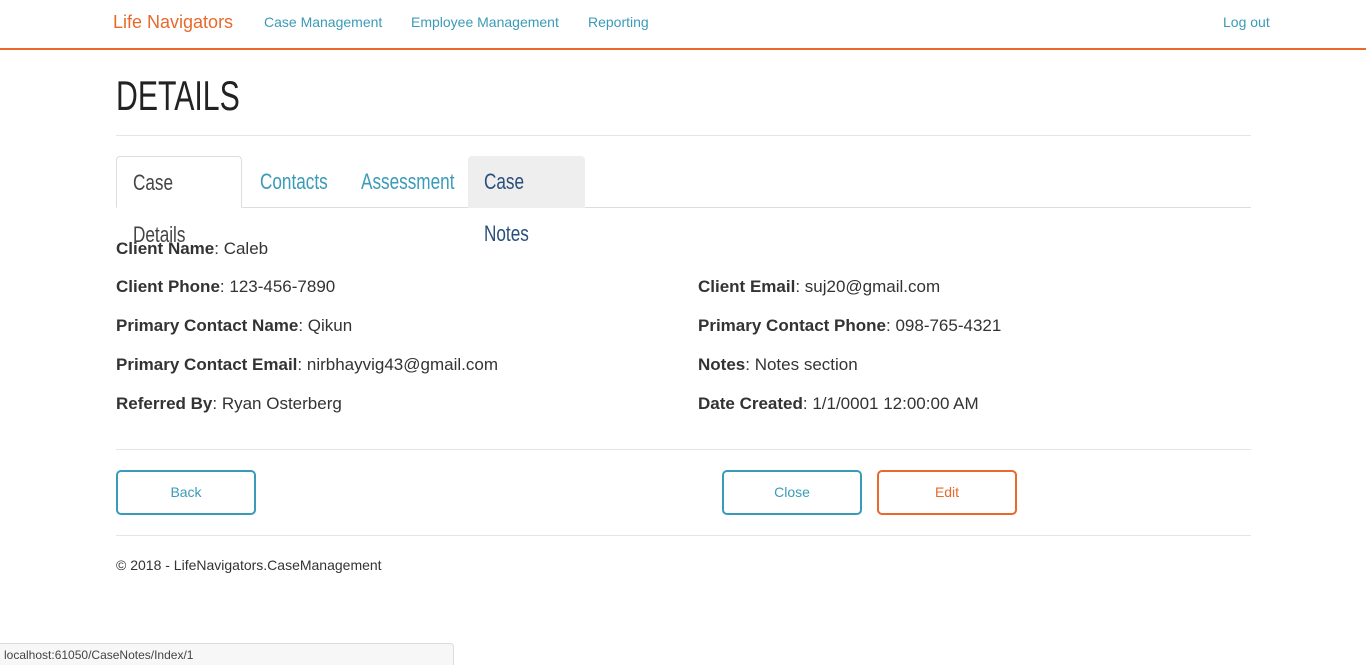 The height and width of the screenshot is (665, 1366). Describe the element at coordinates (227, 654) in the screenshot. I see `status-bar-url: localhost:61050/CaseNotes/Index/1` at that location.